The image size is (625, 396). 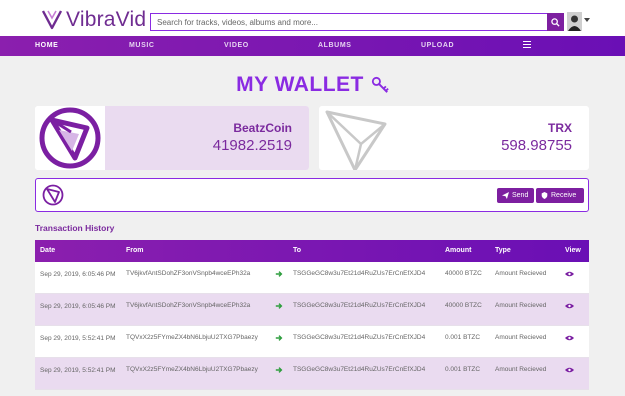 I want to click on wallet-balance: 41982.2519, so click(x=252, y=145).